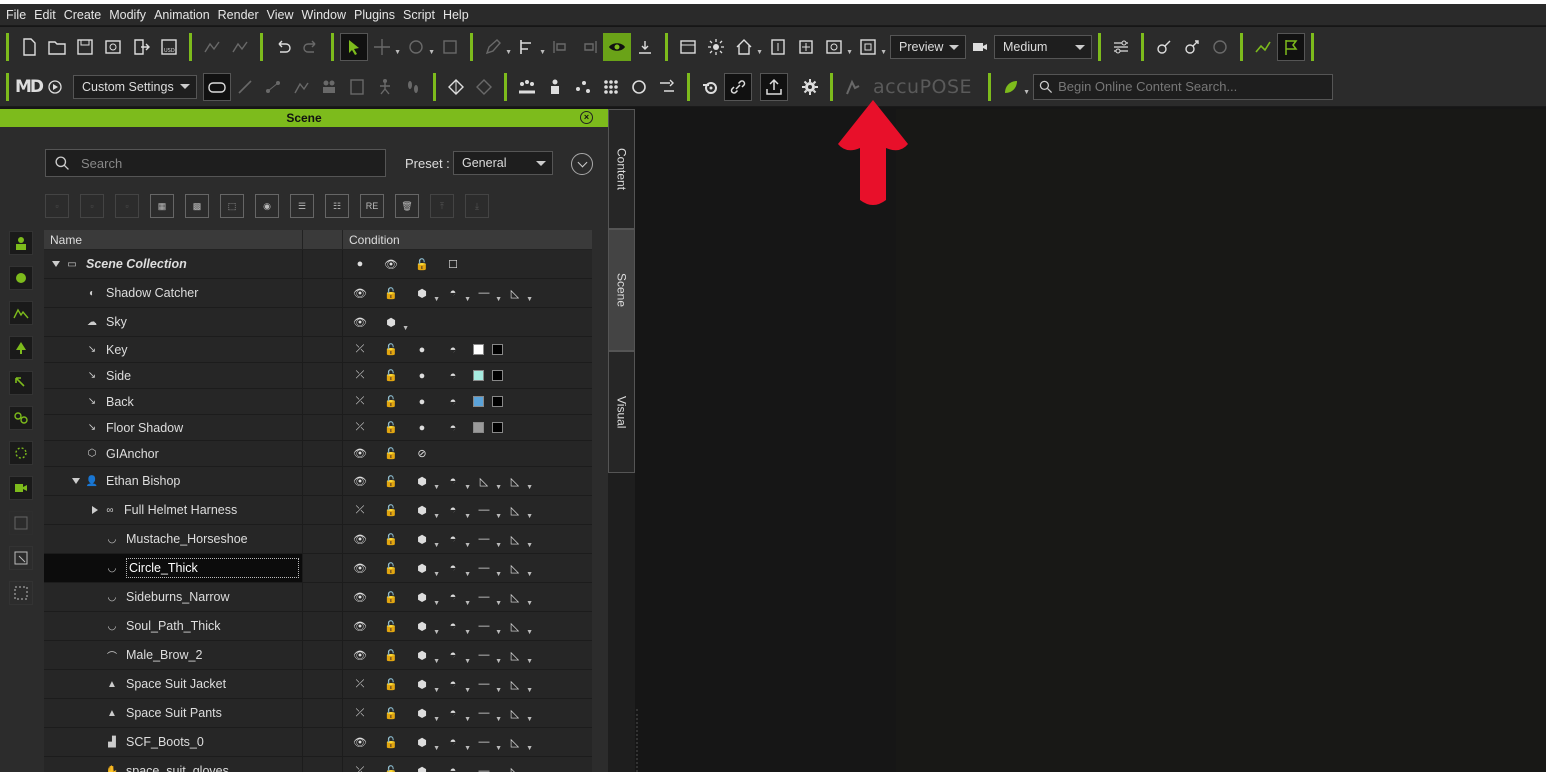 The image size is (1546, 772). Describe the element at coordinates (45, 15) in the screenshot. I see `menu-edit: Edit` at that location.